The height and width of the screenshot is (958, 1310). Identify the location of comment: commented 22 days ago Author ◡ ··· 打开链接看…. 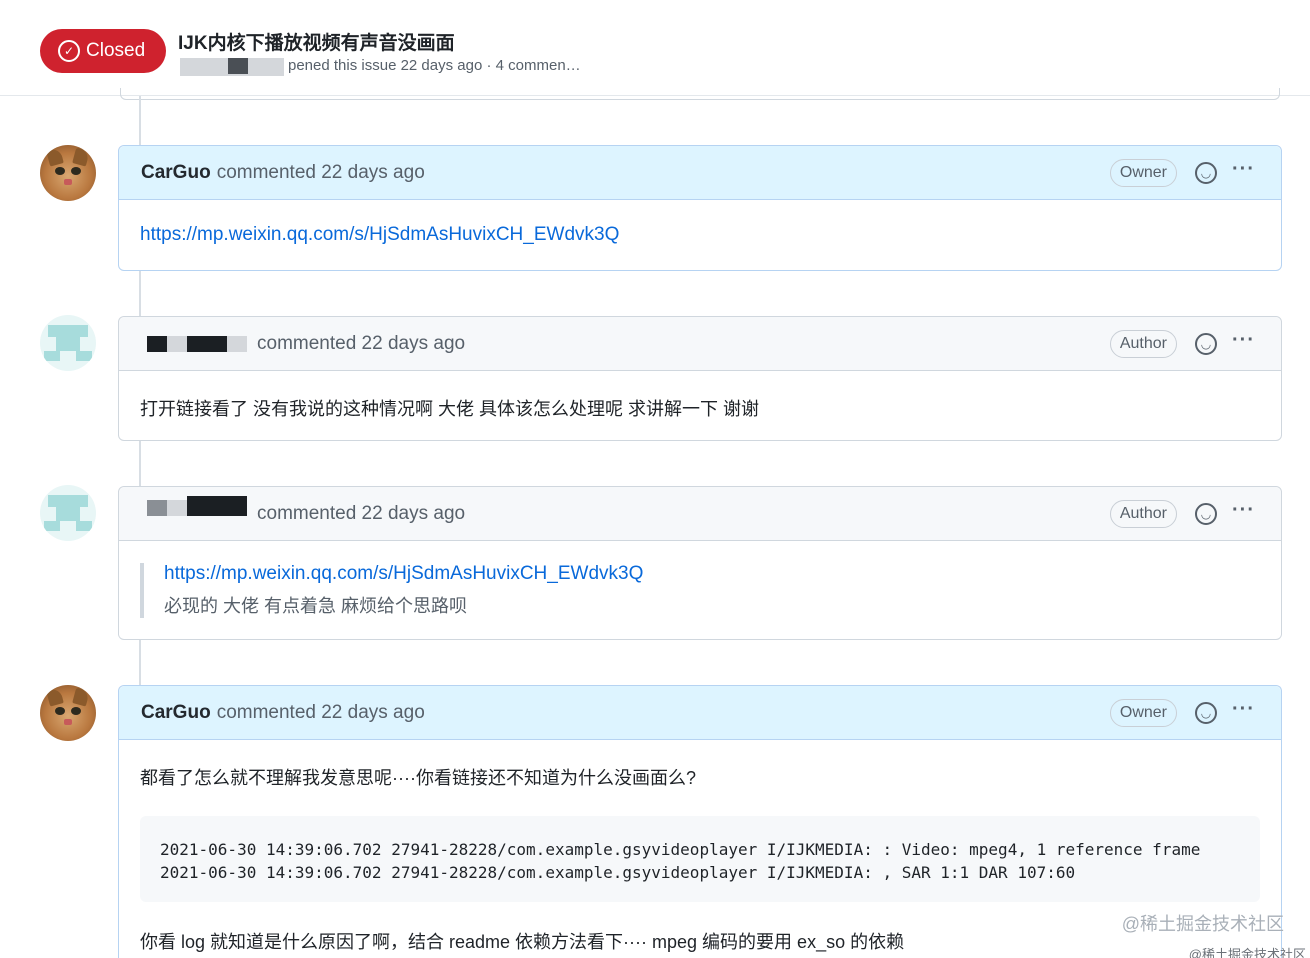
(700, 378).